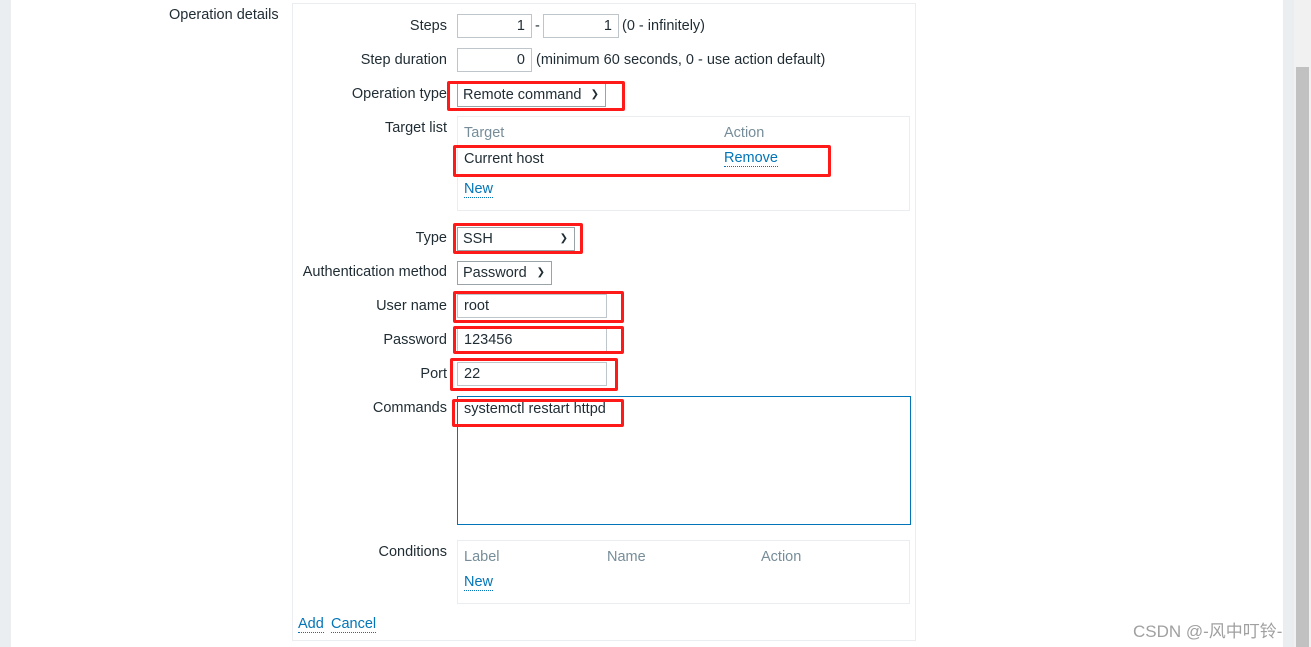 The height and width of the screenshot is (647, 1311). Describe the element at coordinates (411, 306) in the screenshot. I see `user-name-label: User name` at that location.